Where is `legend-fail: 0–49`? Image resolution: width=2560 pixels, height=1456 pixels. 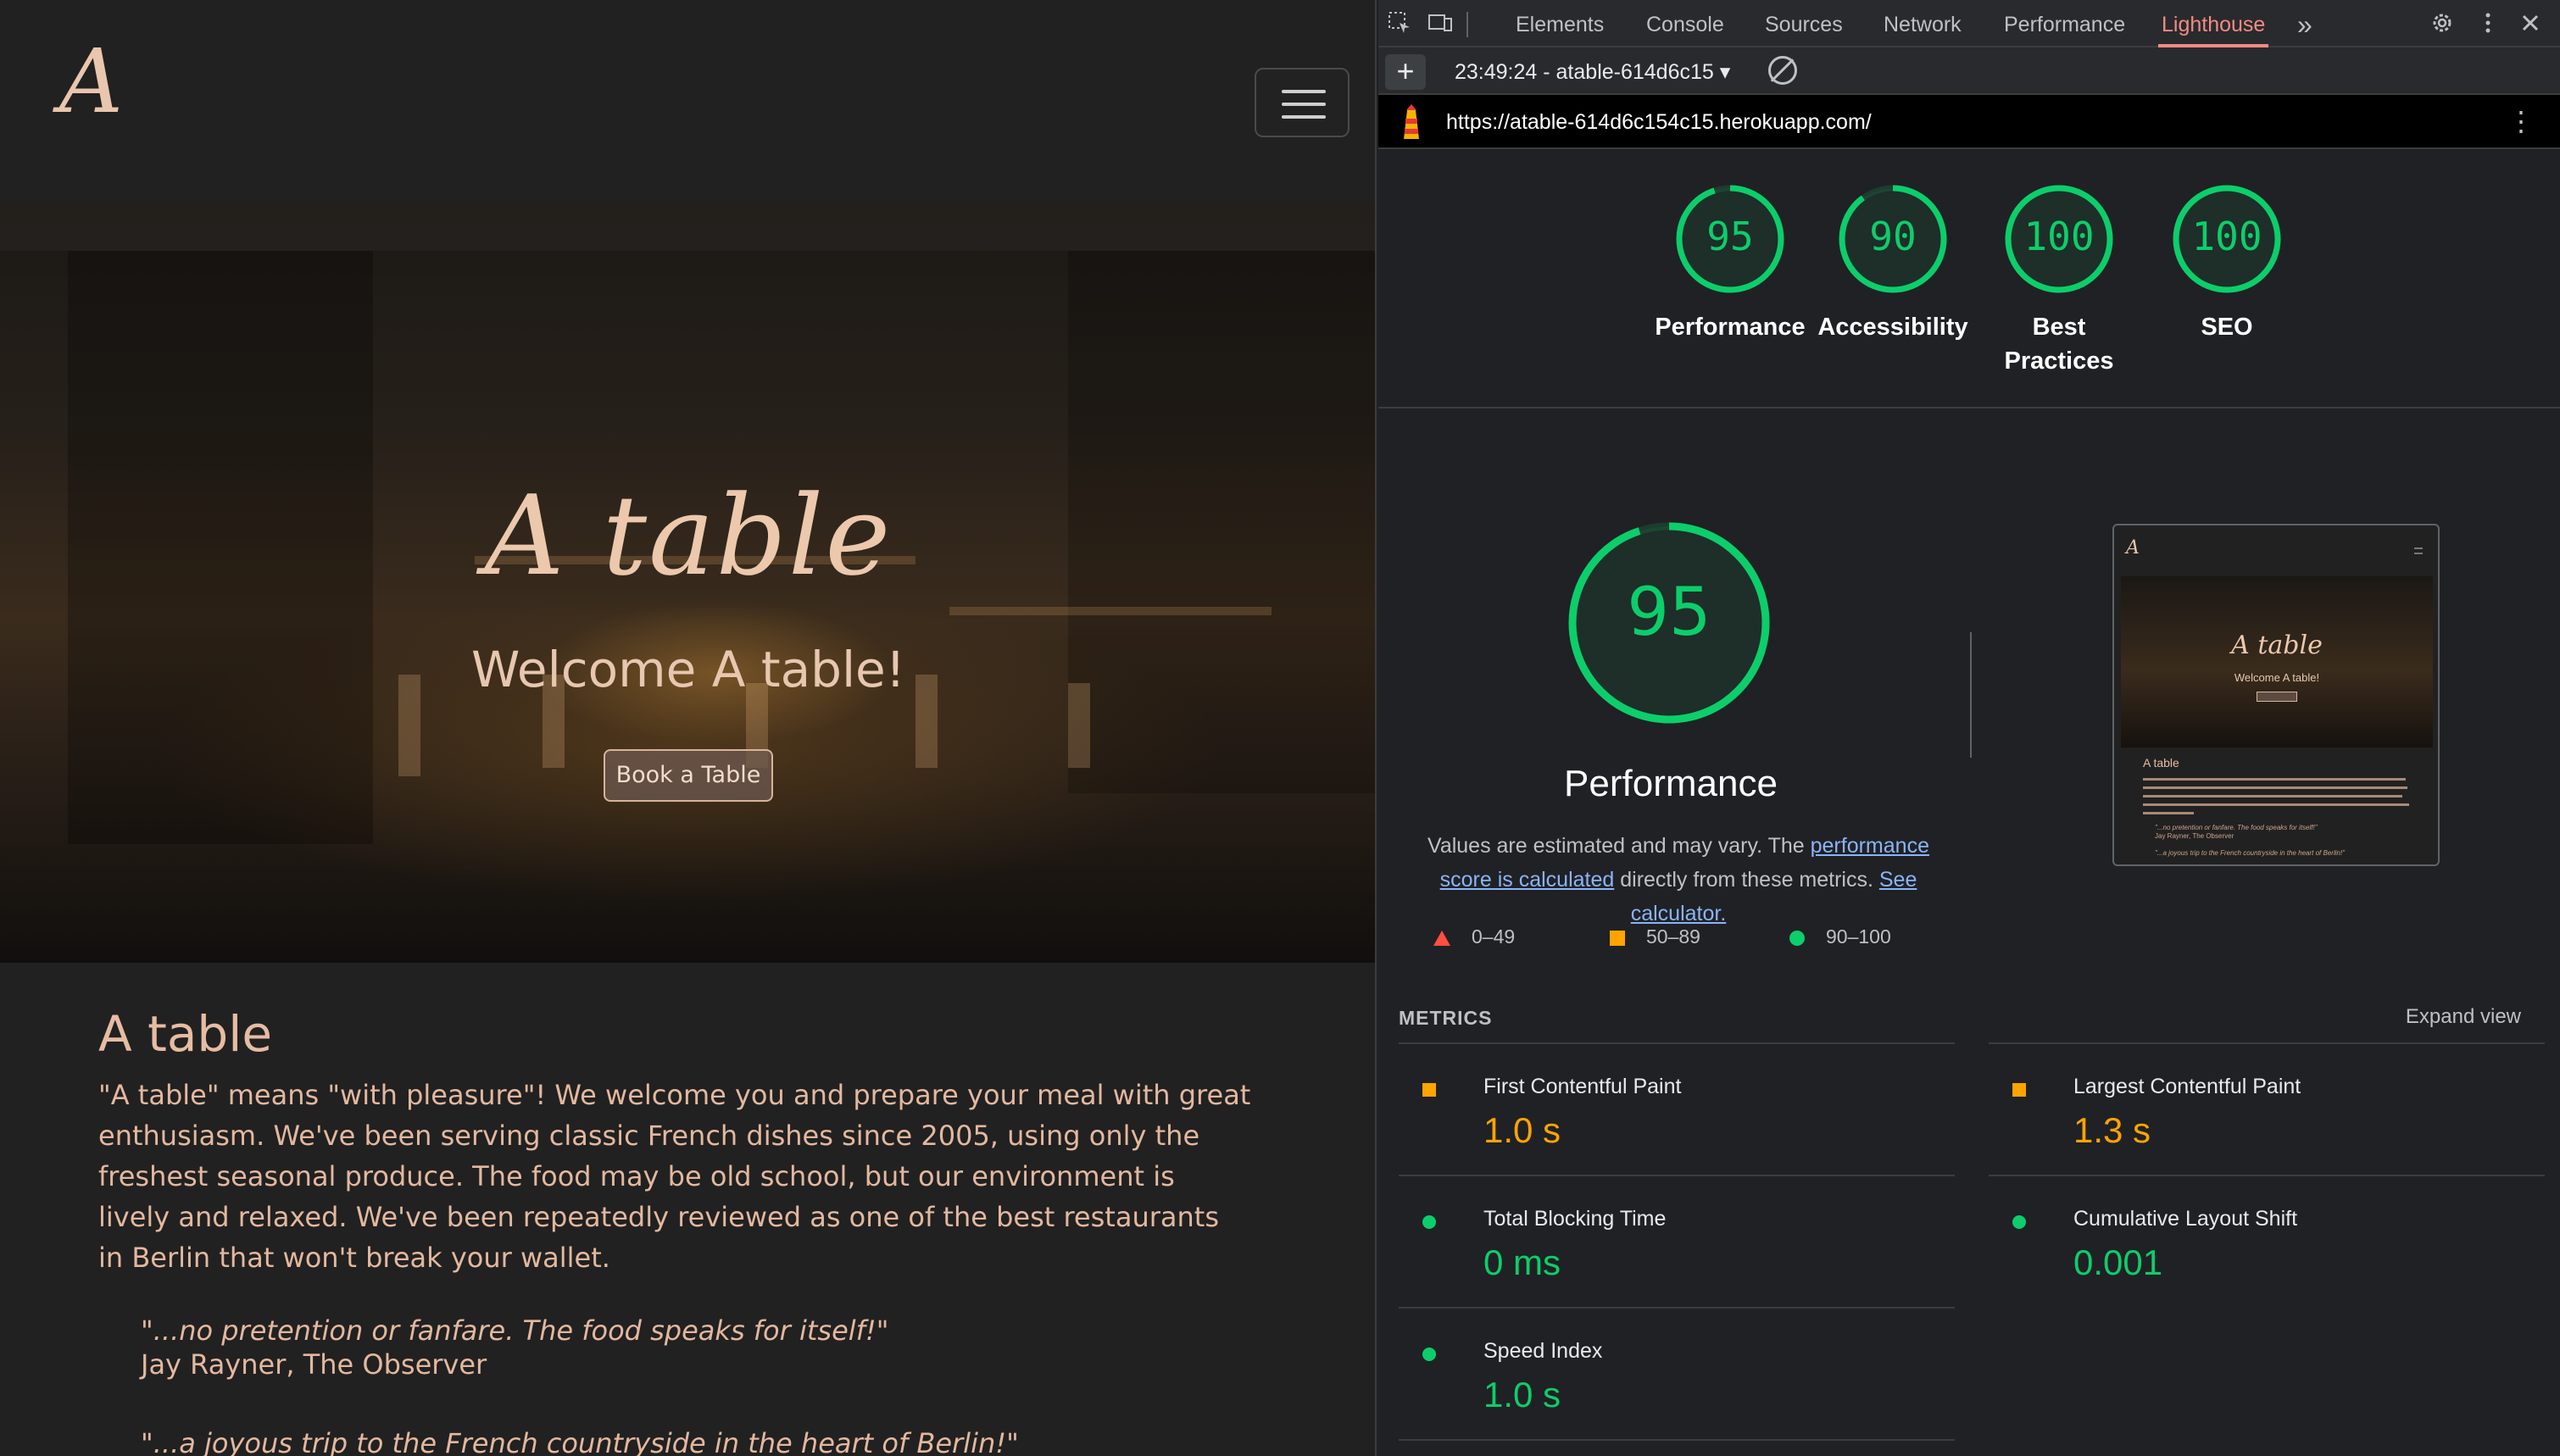
legend-fail: 0–49 is located at coordinates (1474, 936).